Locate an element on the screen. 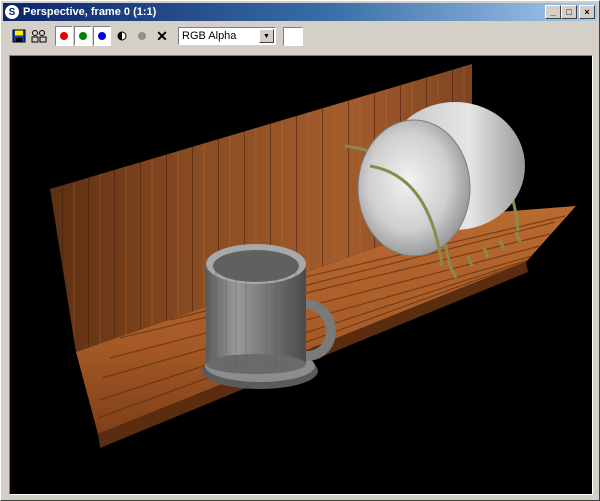 The image size is (600, 501). channel-display-select: RGB Alpha ▼ is located at coordinates (227, 36).